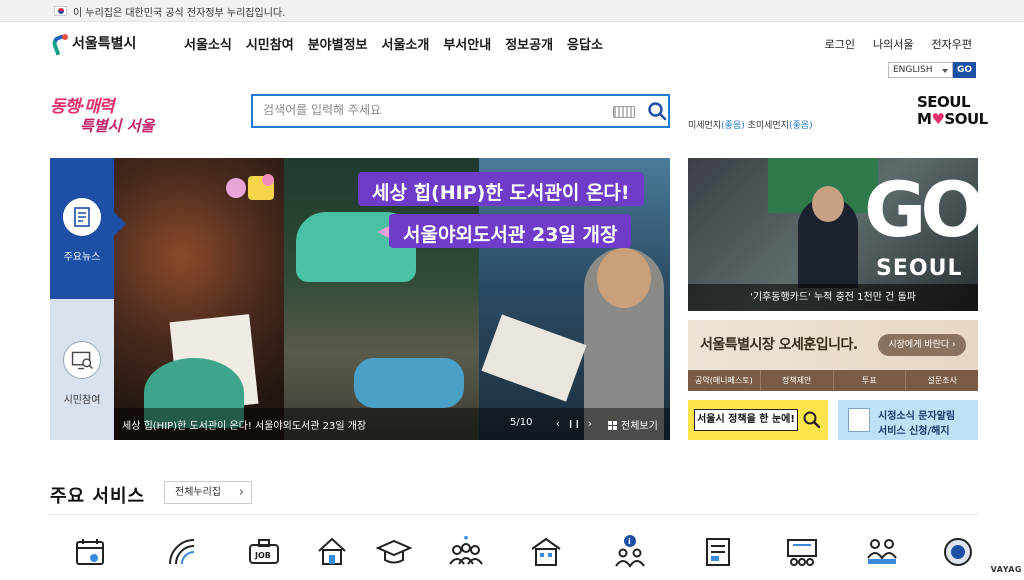 The height and width of the screenshot is (580, 1024). Describe the element at coordinates (117, 126) in the screenshot. I see `slogan-line2: 특별시 서울` at that location.